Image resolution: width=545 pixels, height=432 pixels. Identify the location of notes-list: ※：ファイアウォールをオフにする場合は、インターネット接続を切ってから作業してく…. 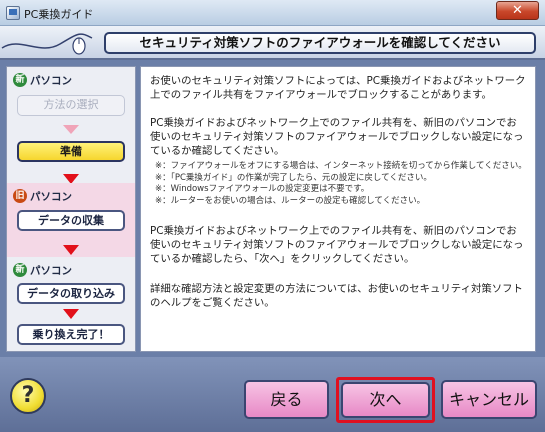
(341, 184).